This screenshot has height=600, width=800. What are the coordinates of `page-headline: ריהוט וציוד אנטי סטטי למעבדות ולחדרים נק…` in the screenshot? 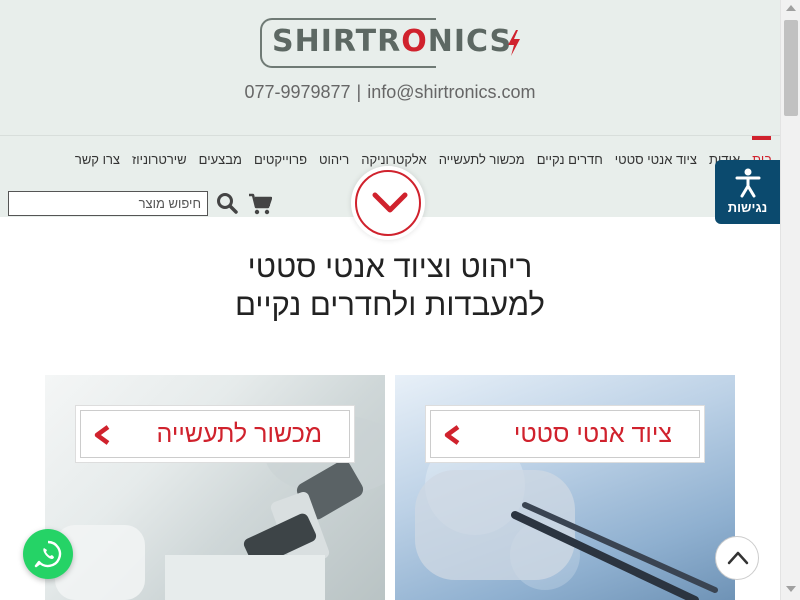 It's located at (390, 286).